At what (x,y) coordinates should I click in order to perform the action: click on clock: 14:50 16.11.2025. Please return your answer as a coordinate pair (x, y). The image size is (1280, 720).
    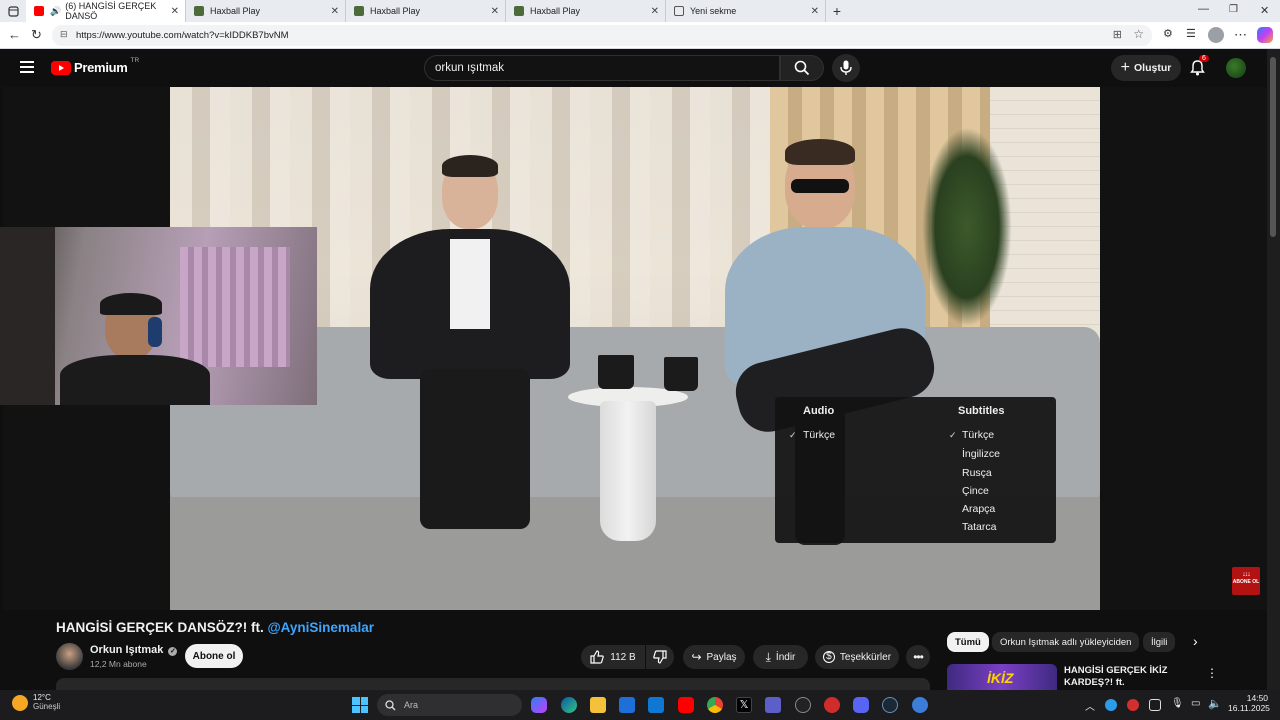
    Looking at the image, I should click on (1249, 703).